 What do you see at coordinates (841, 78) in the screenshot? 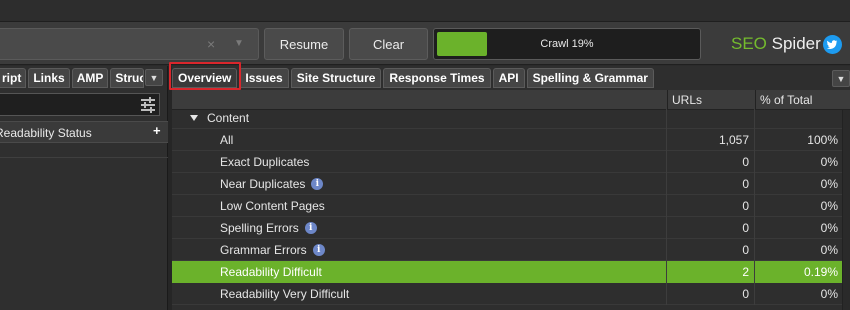
I see `tabs-overflow-dropdown-icon: ▼` at bounding box center [841, 78].